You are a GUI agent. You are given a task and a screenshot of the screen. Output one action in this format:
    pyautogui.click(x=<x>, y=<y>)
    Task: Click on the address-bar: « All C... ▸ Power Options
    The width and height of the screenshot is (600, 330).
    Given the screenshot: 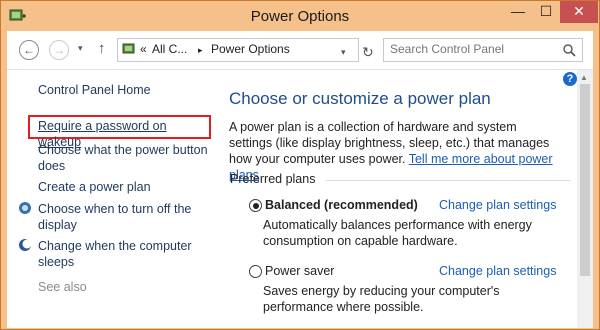 What is the action you would take?
    pyautogui.click(x=238, y=50)
    